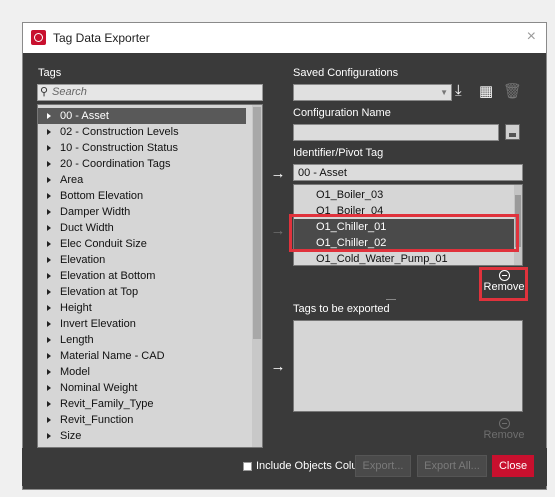 Image resolution: width=555 pixels, height=497 pixels. Describe the element at coordinates (408, 366) in the screenshot. I see `tags-to-export-list` at that location.